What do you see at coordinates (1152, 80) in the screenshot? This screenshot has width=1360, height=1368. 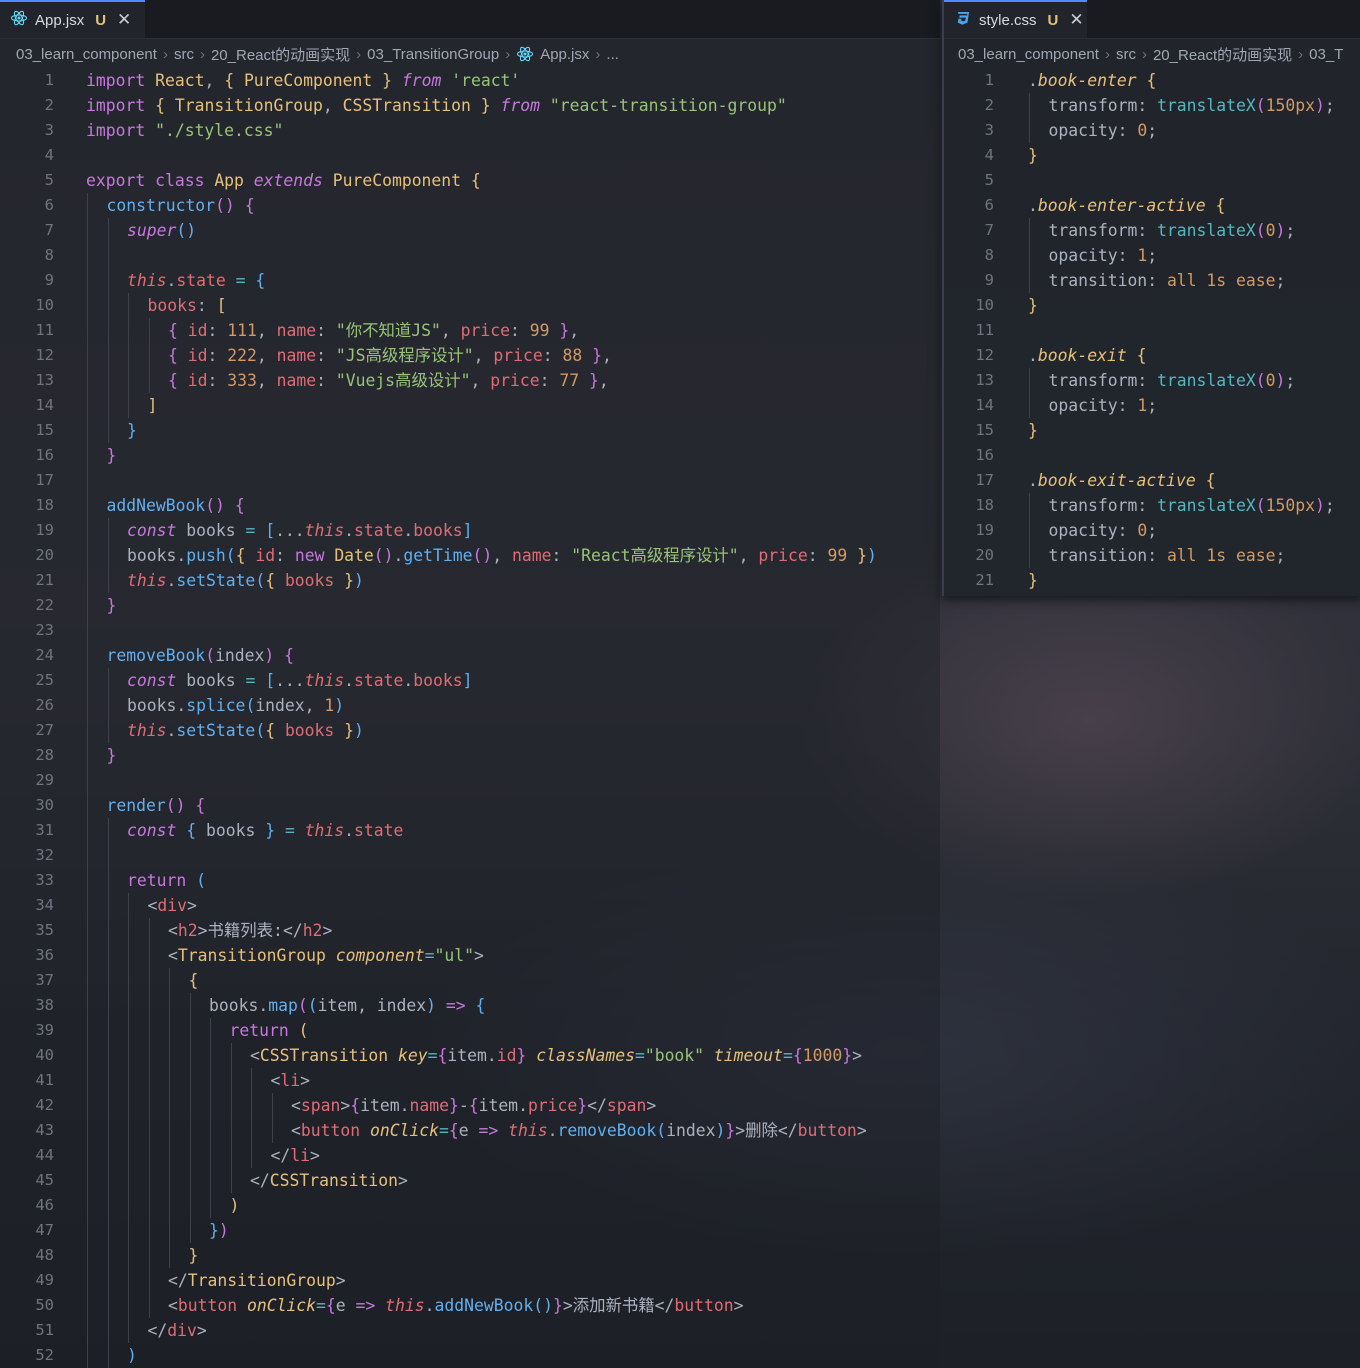 I see `code-line: 1 .book-enter {` at bounding box center [1152, 80].